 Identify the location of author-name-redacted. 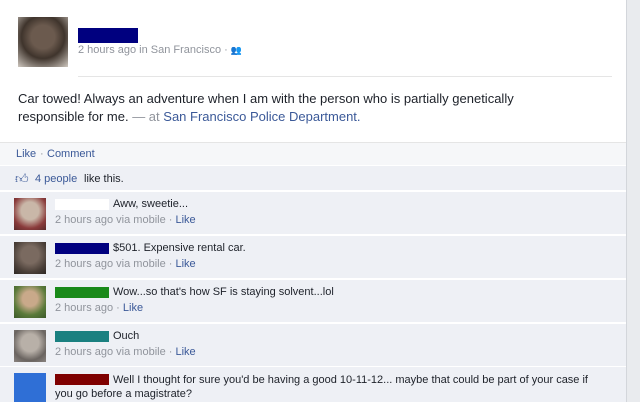
(108, 35).